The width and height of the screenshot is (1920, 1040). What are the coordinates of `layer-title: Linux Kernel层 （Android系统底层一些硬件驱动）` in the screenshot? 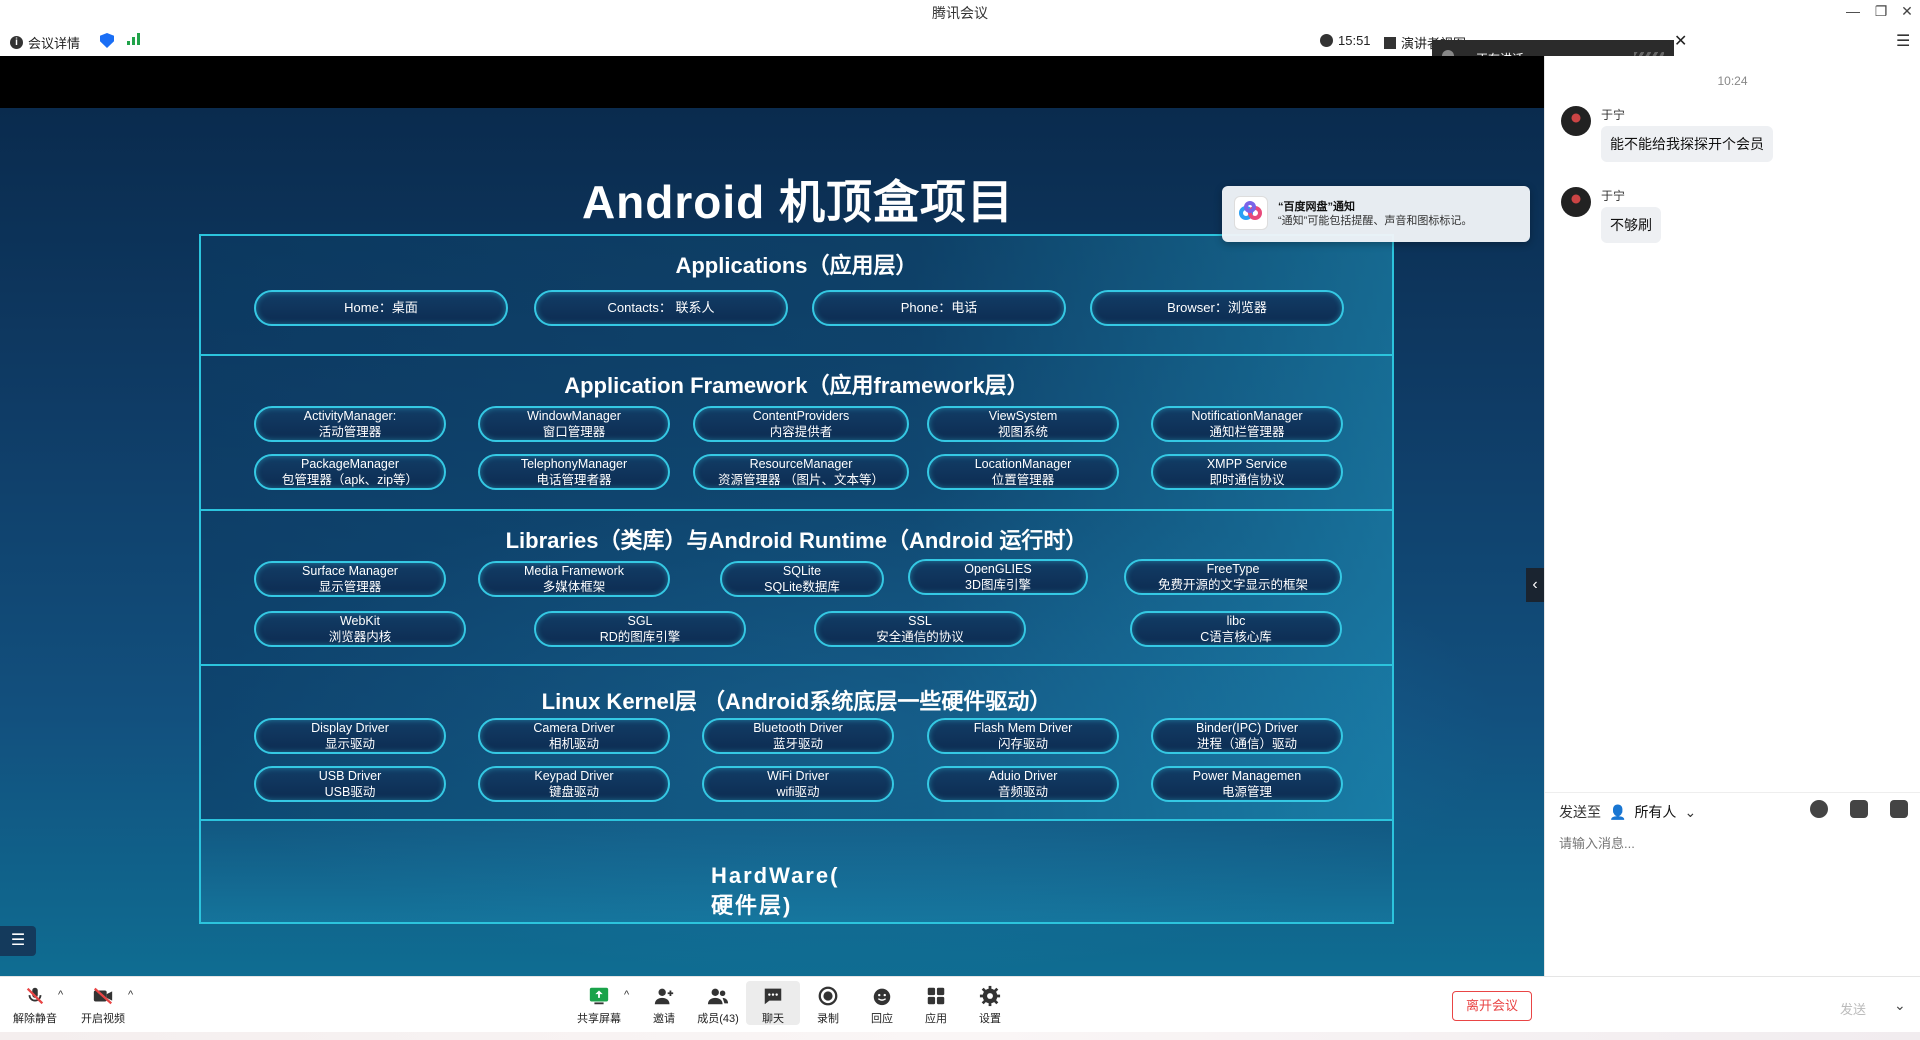 It's located at (796, 701).